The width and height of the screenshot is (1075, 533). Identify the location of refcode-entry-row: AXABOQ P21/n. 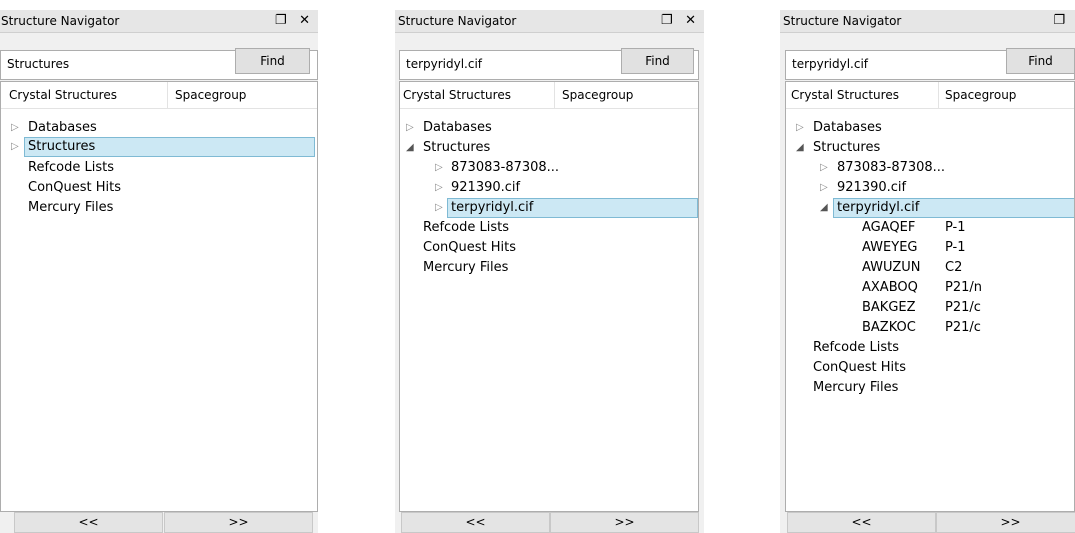
(930, 288).